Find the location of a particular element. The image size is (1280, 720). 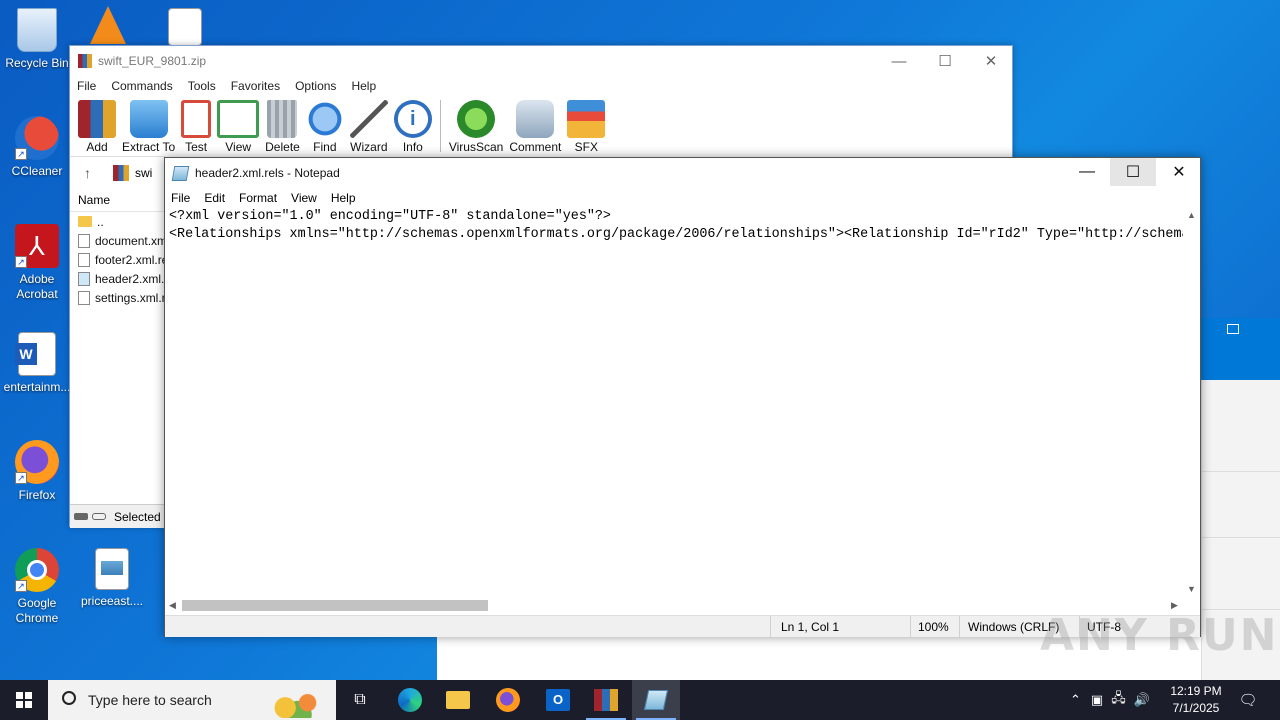

menu-format: Format is located at coordinates (258, 198).